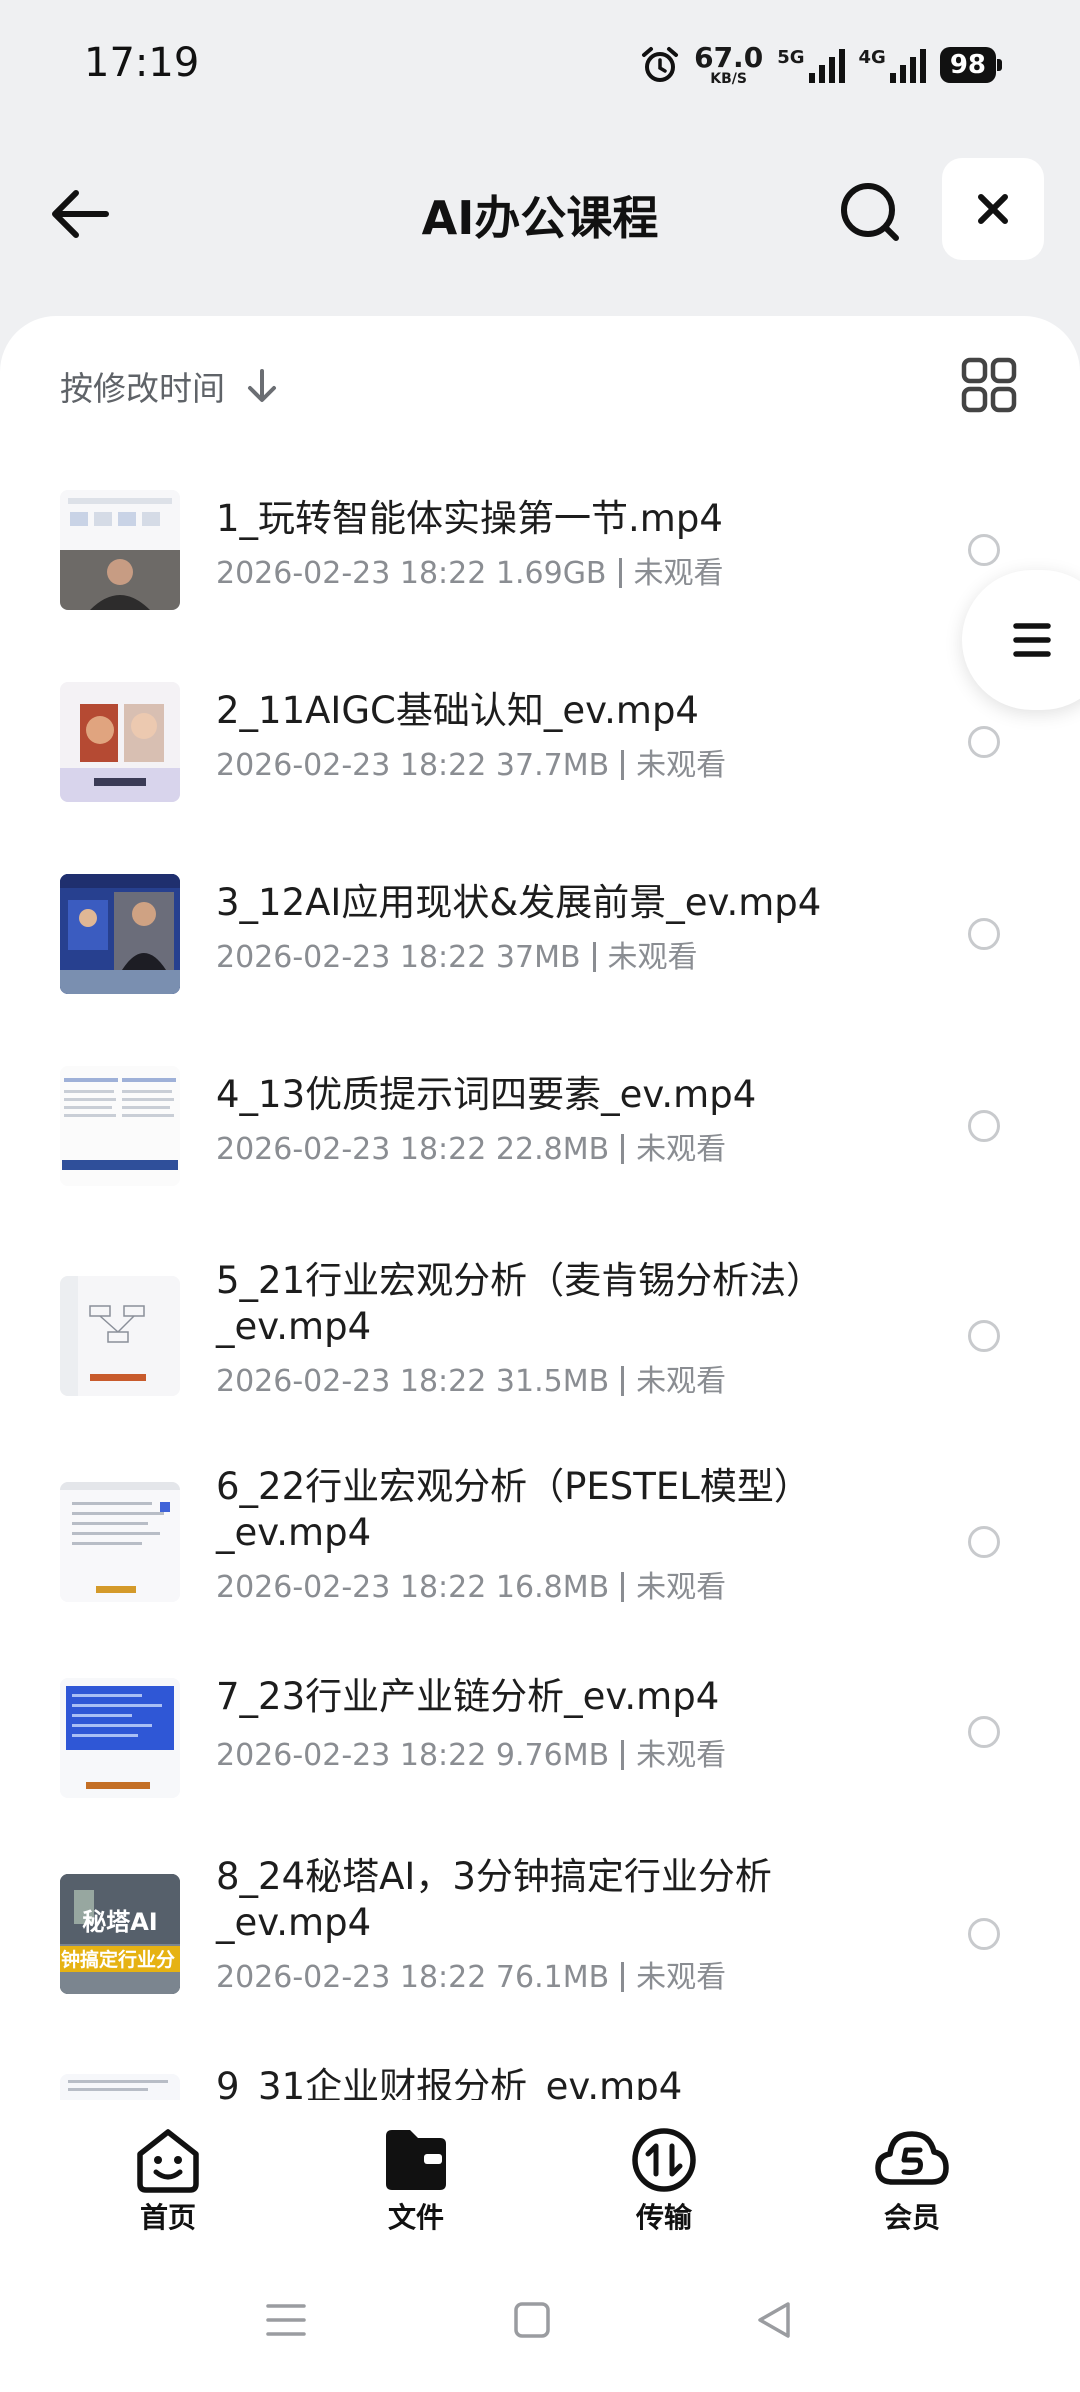 The width and height of the screenshot is (1080, 2392). What do you see at coordinates (471, 1378) in the screenshot?
I see `file-meta: 2026-02-23 18:22 31.5MB 未观看` at bounding box center [471, 1378].